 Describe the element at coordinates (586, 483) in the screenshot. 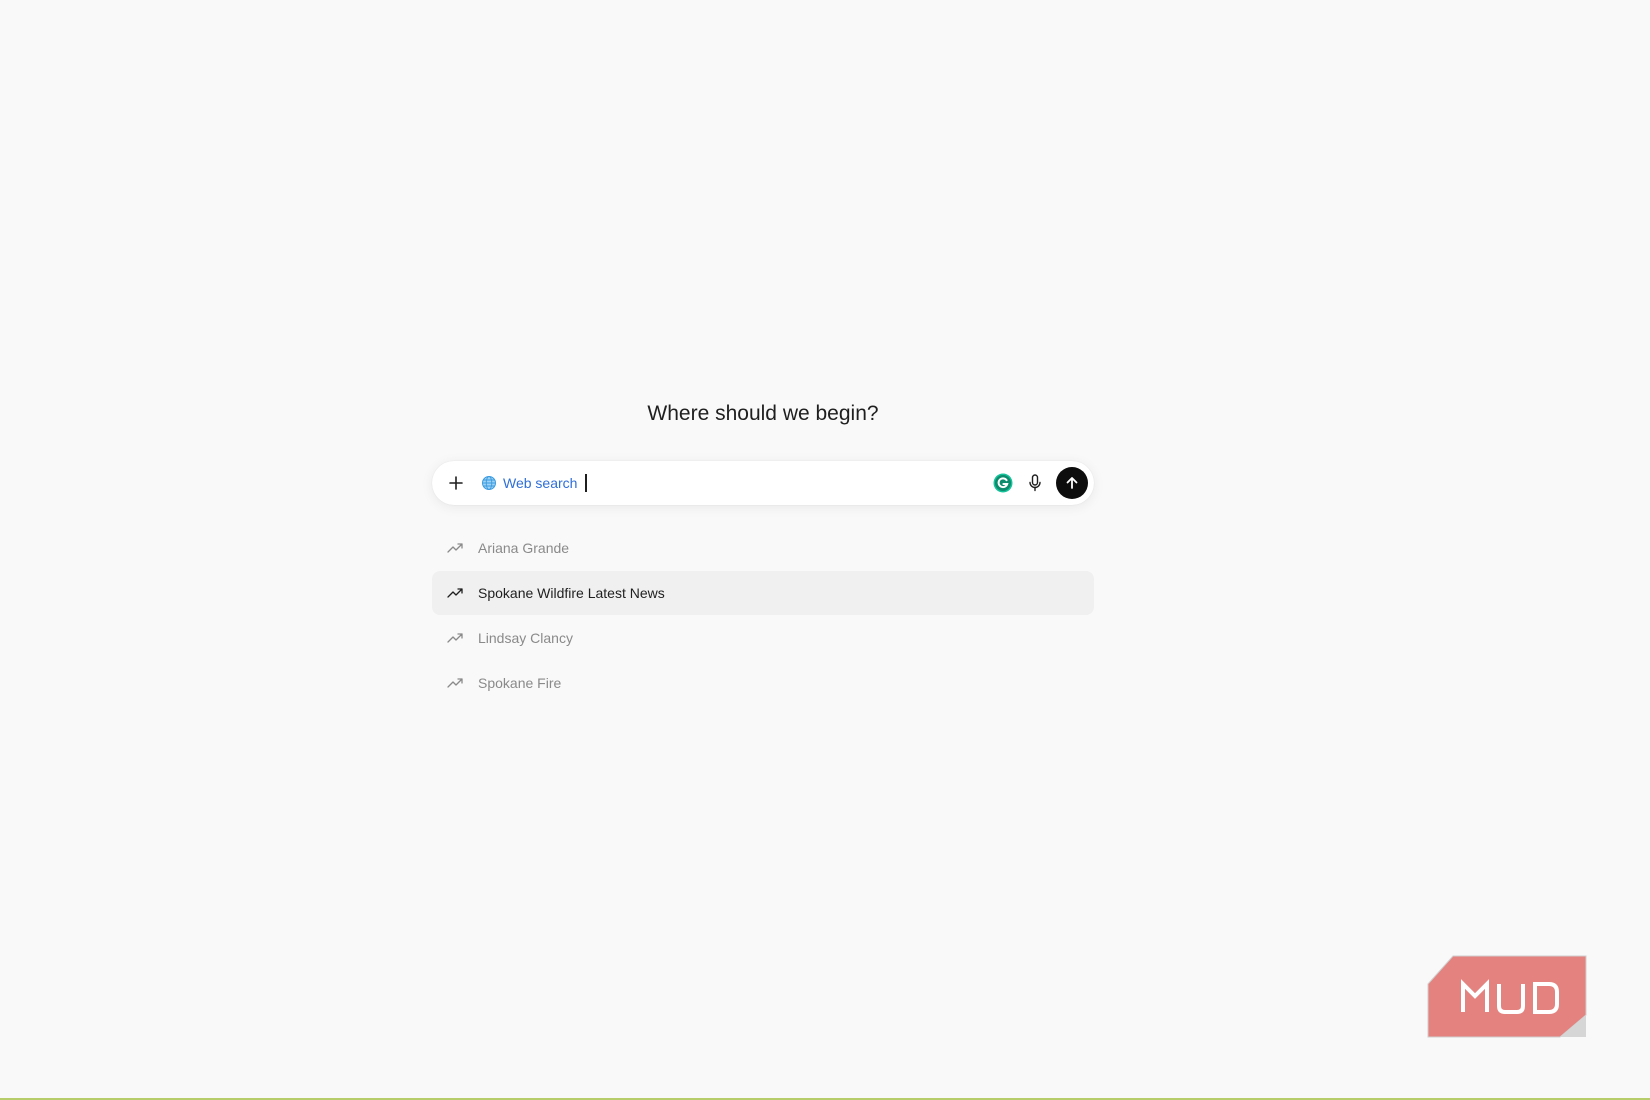

I see `text-caret` at that location.